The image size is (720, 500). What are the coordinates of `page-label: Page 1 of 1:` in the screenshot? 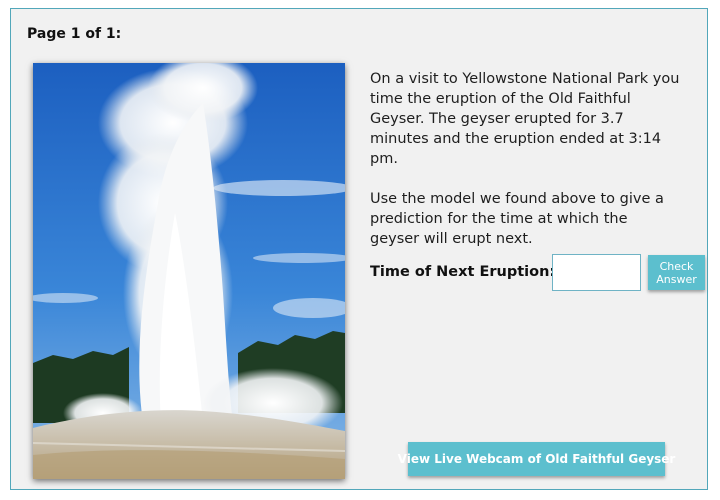 It's located at (74, 34).